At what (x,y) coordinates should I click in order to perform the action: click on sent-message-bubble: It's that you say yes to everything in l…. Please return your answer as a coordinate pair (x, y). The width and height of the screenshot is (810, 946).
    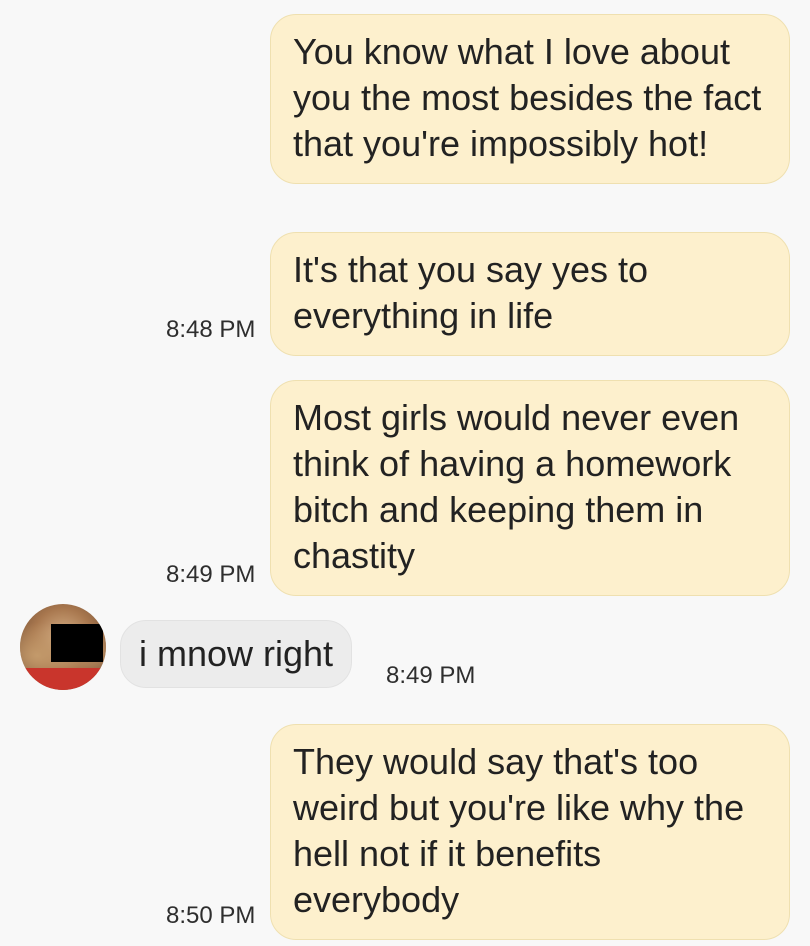
    Looking at the image, I should click on (530, 294).